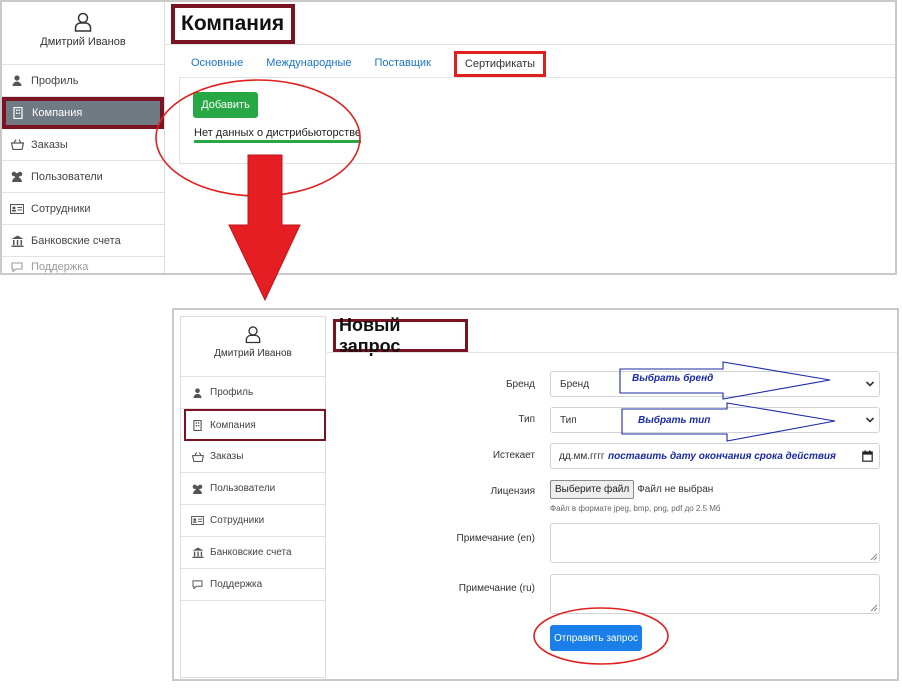 The image size is (902, 688). I want to click on annotation-choose-type: Выбрать тип, so click(674, 420).